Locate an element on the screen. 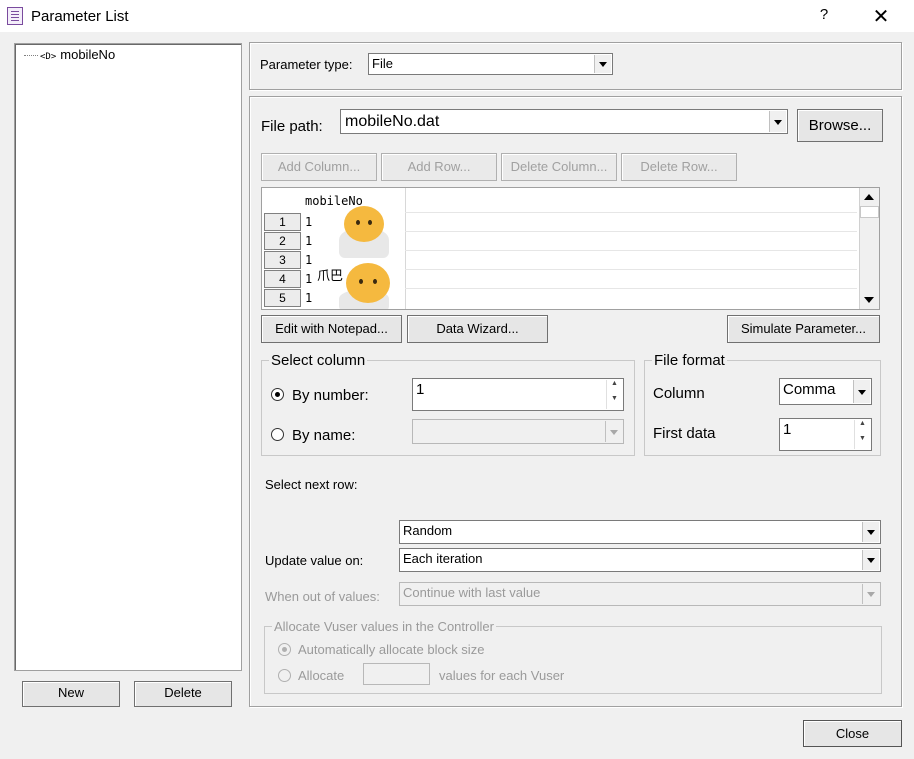 The width and height of the screenshot is (914, 759). column-format-select: Comma is located at coordinates (825, 391).